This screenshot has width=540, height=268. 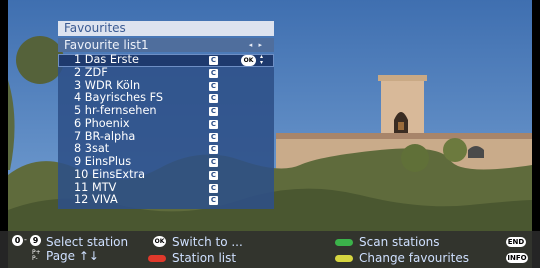 I want to click on red-key-icon, so click(x=157, y=258).